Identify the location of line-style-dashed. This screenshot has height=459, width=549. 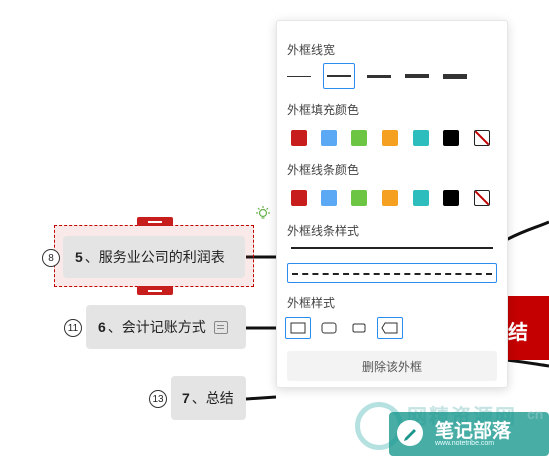
(392, 273).